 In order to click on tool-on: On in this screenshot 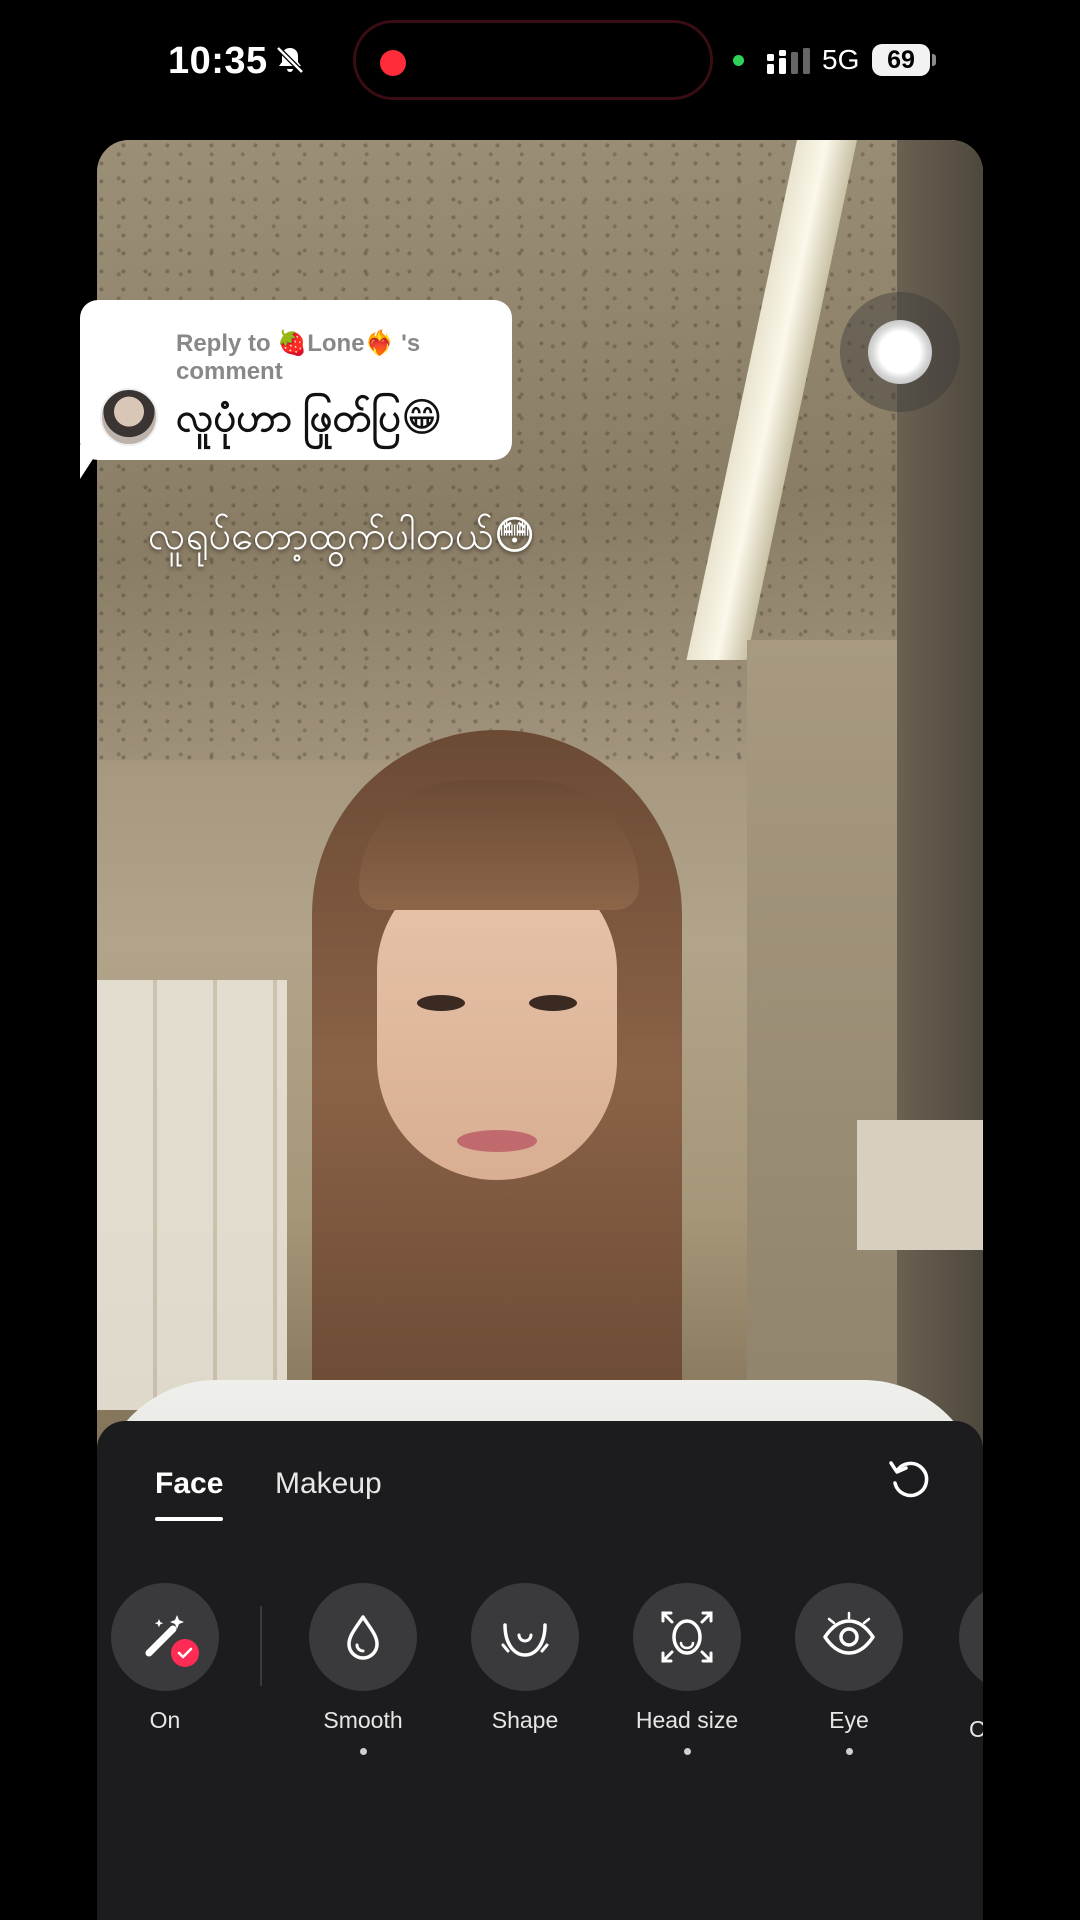, I will do `click(165, 1669)`.